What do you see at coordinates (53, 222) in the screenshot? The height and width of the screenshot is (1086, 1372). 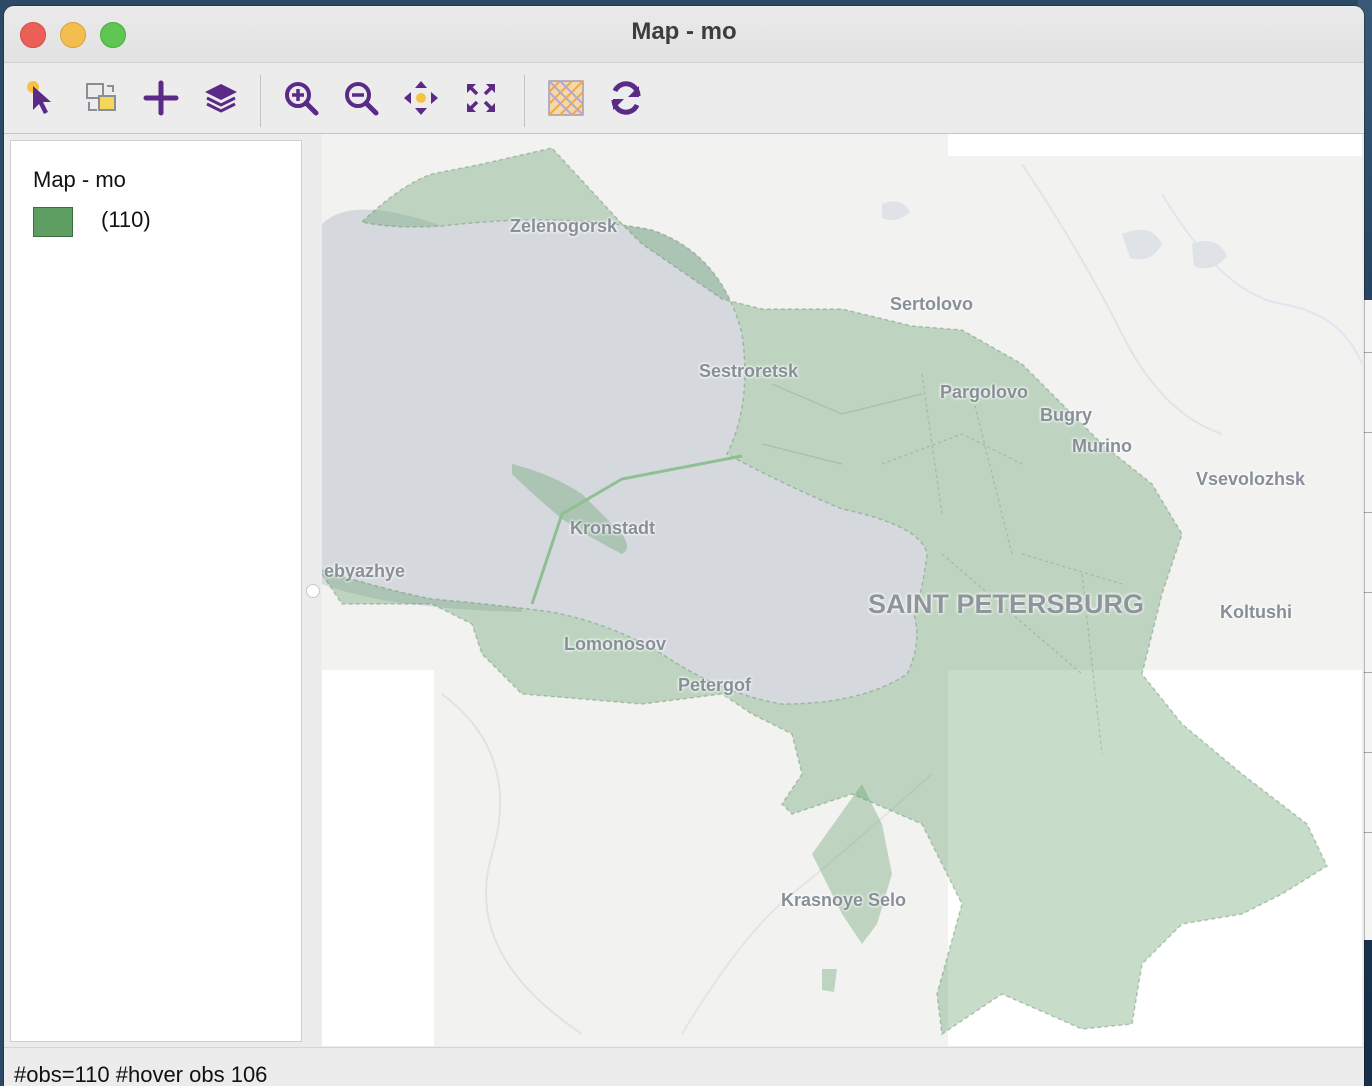 I see `legend-color-swatch` at bounding box center [53, 222].